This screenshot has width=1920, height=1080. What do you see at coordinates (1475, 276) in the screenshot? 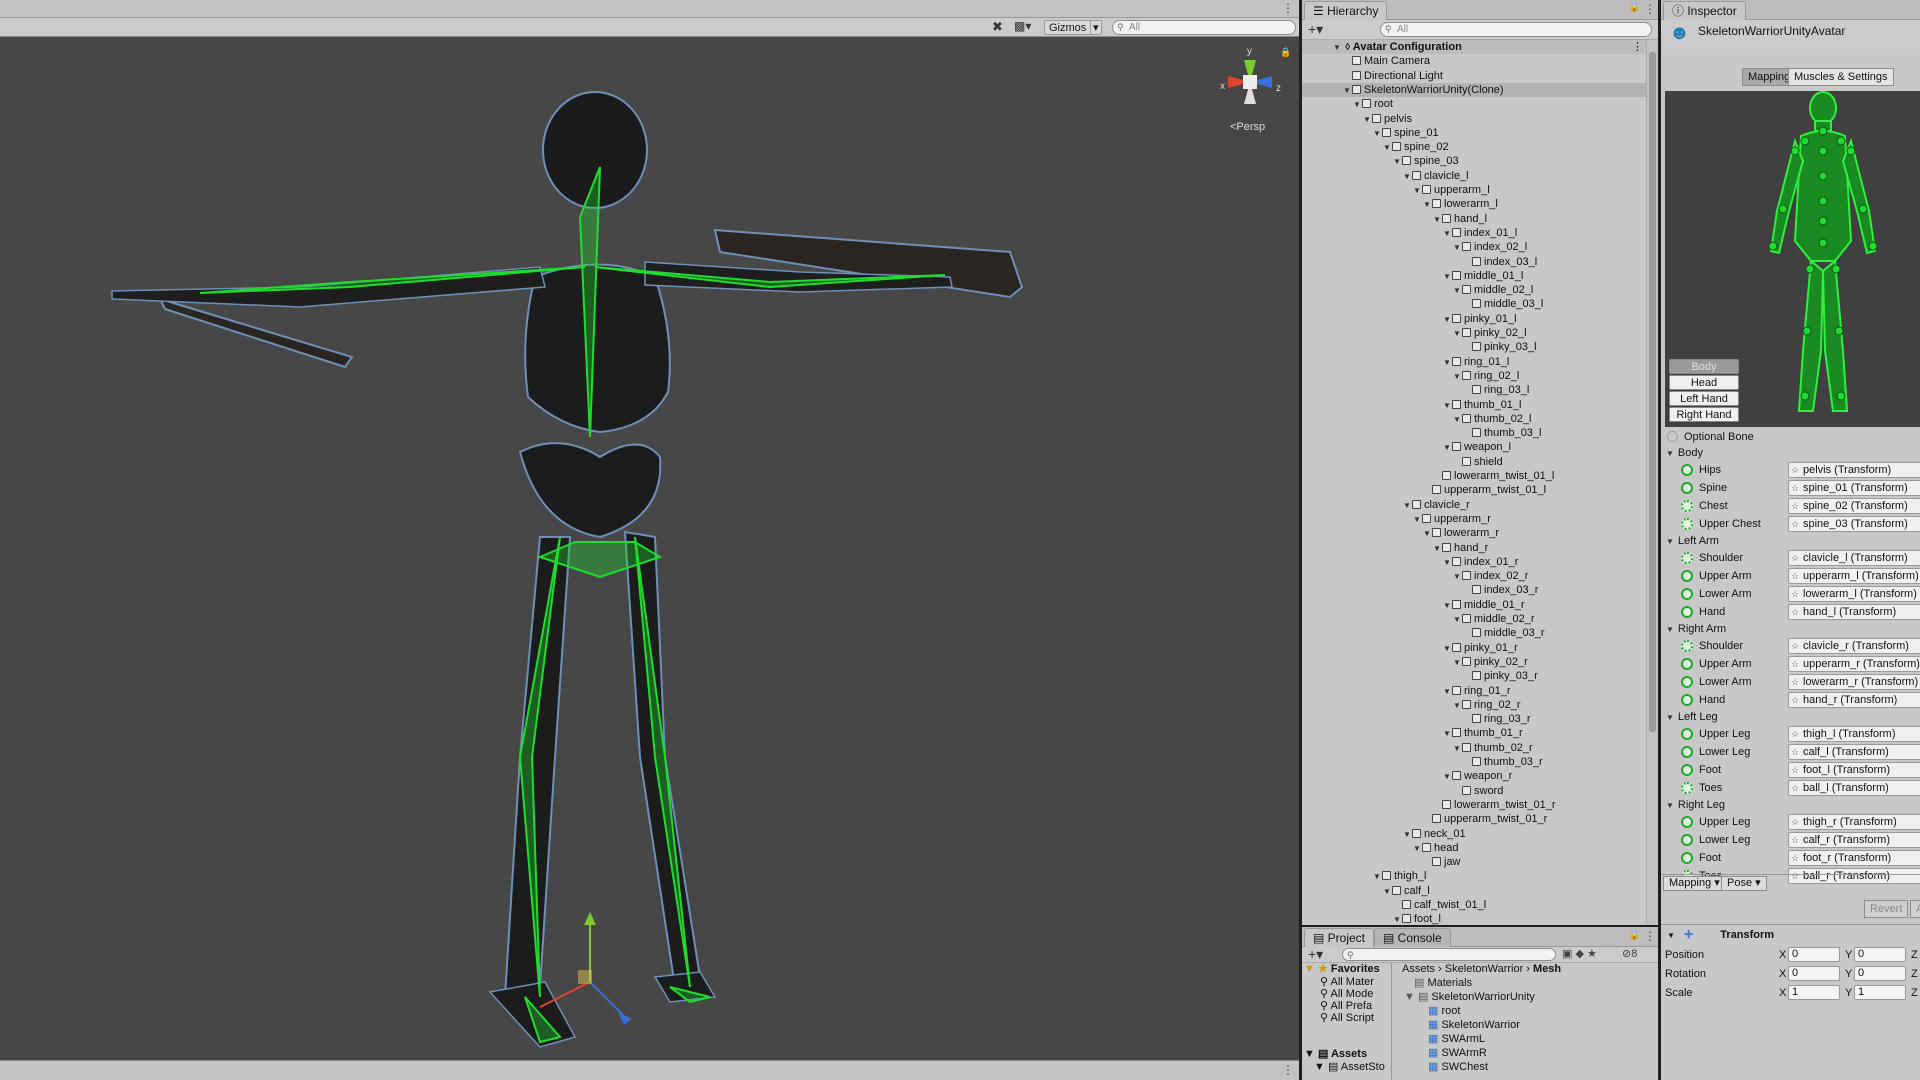
I see `hierarchy-row: ▼ middle_01_l` at bounding box center [1475, 276].